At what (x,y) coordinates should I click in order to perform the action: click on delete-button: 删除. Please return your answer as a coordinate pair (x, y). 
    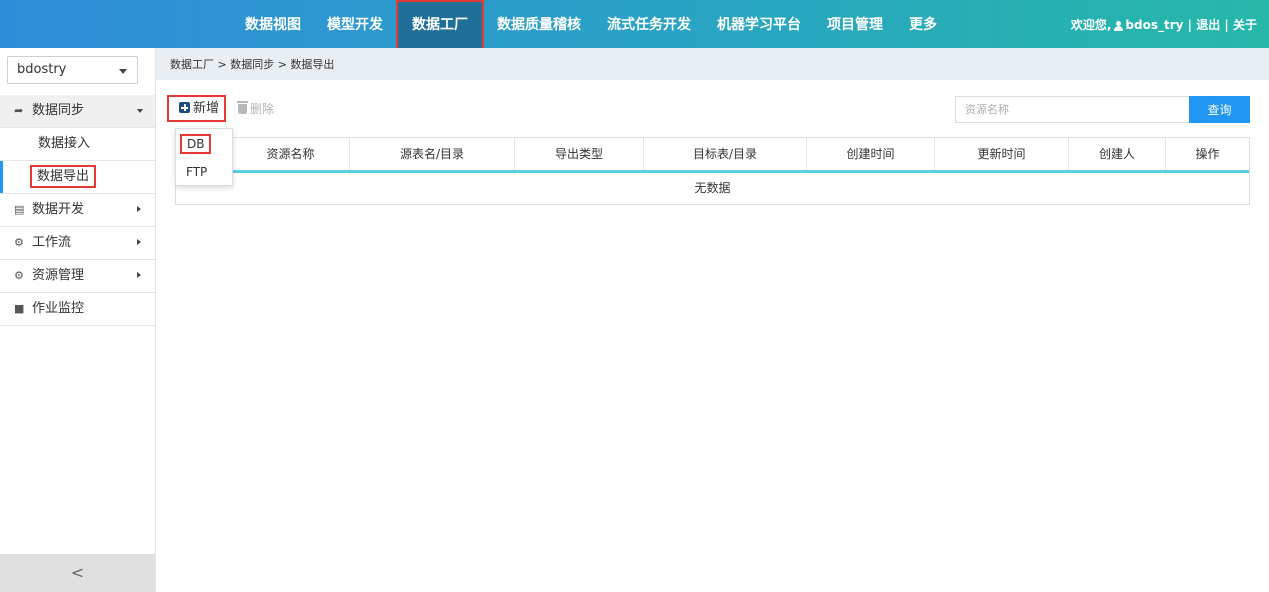
    Looking at the image, I should click on (256, 109).